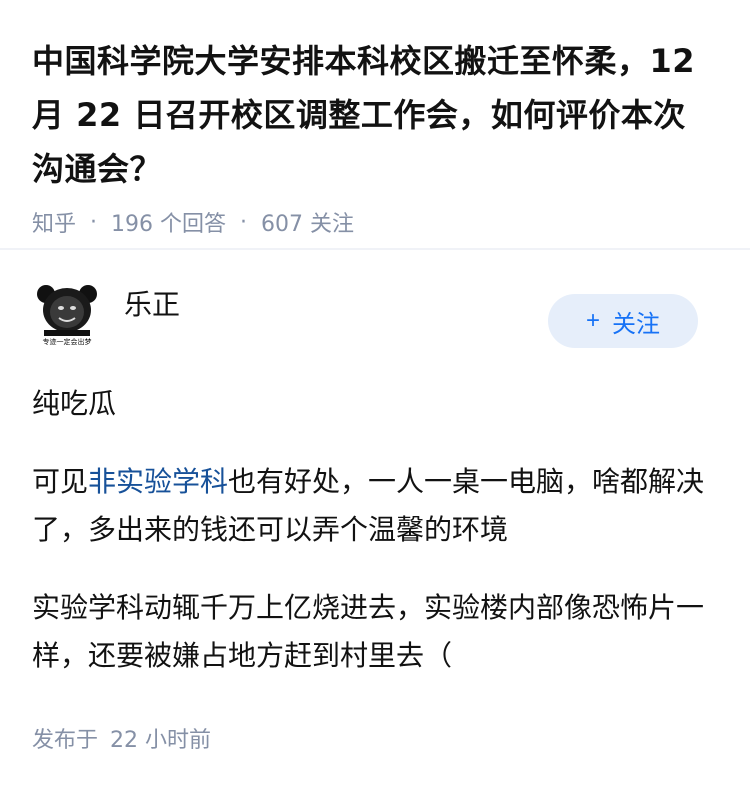 The width and height of the screenshot is (750, 798). Describe the element at coordinates (168, 222) in the screenshot. I see `answers-count: 196 个回答` at that location.